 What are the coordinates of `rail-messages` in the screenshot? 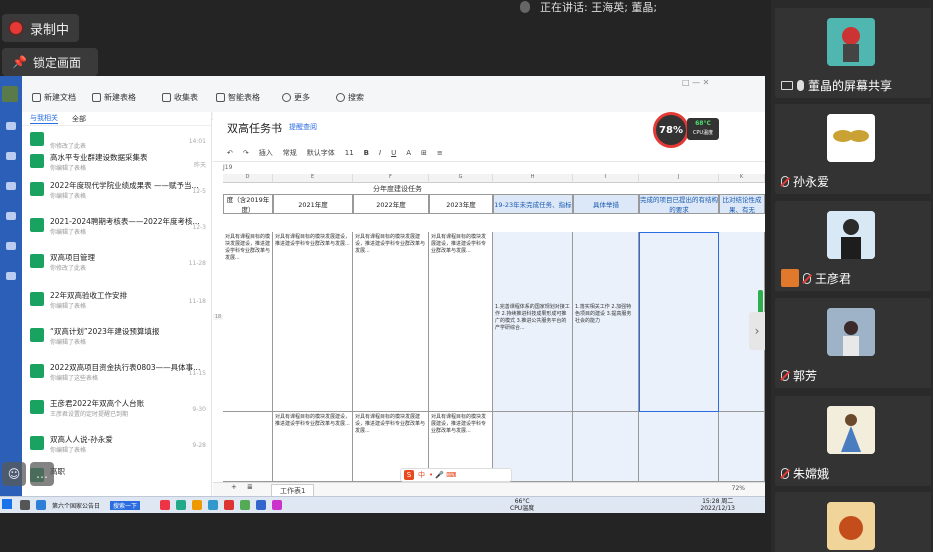 It's located at (11, 127).